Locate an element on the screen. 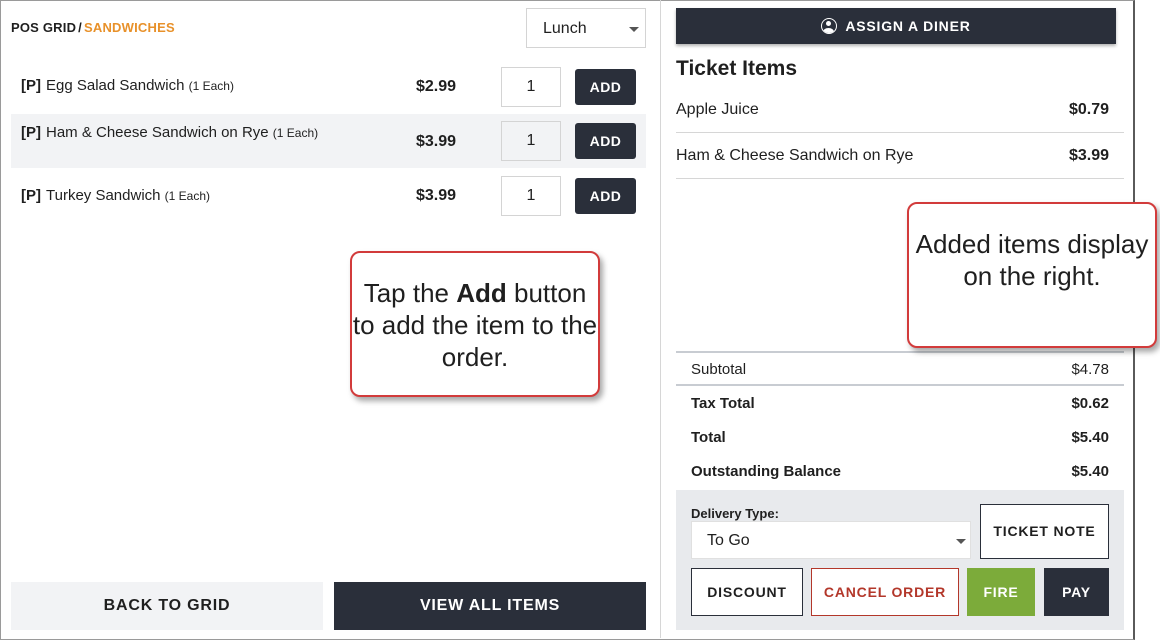 The width and height of the screenshot is (1160, 640). outstanding-balance-row: Outstanding Balance $5.40 is located at coordinates (900, 472).